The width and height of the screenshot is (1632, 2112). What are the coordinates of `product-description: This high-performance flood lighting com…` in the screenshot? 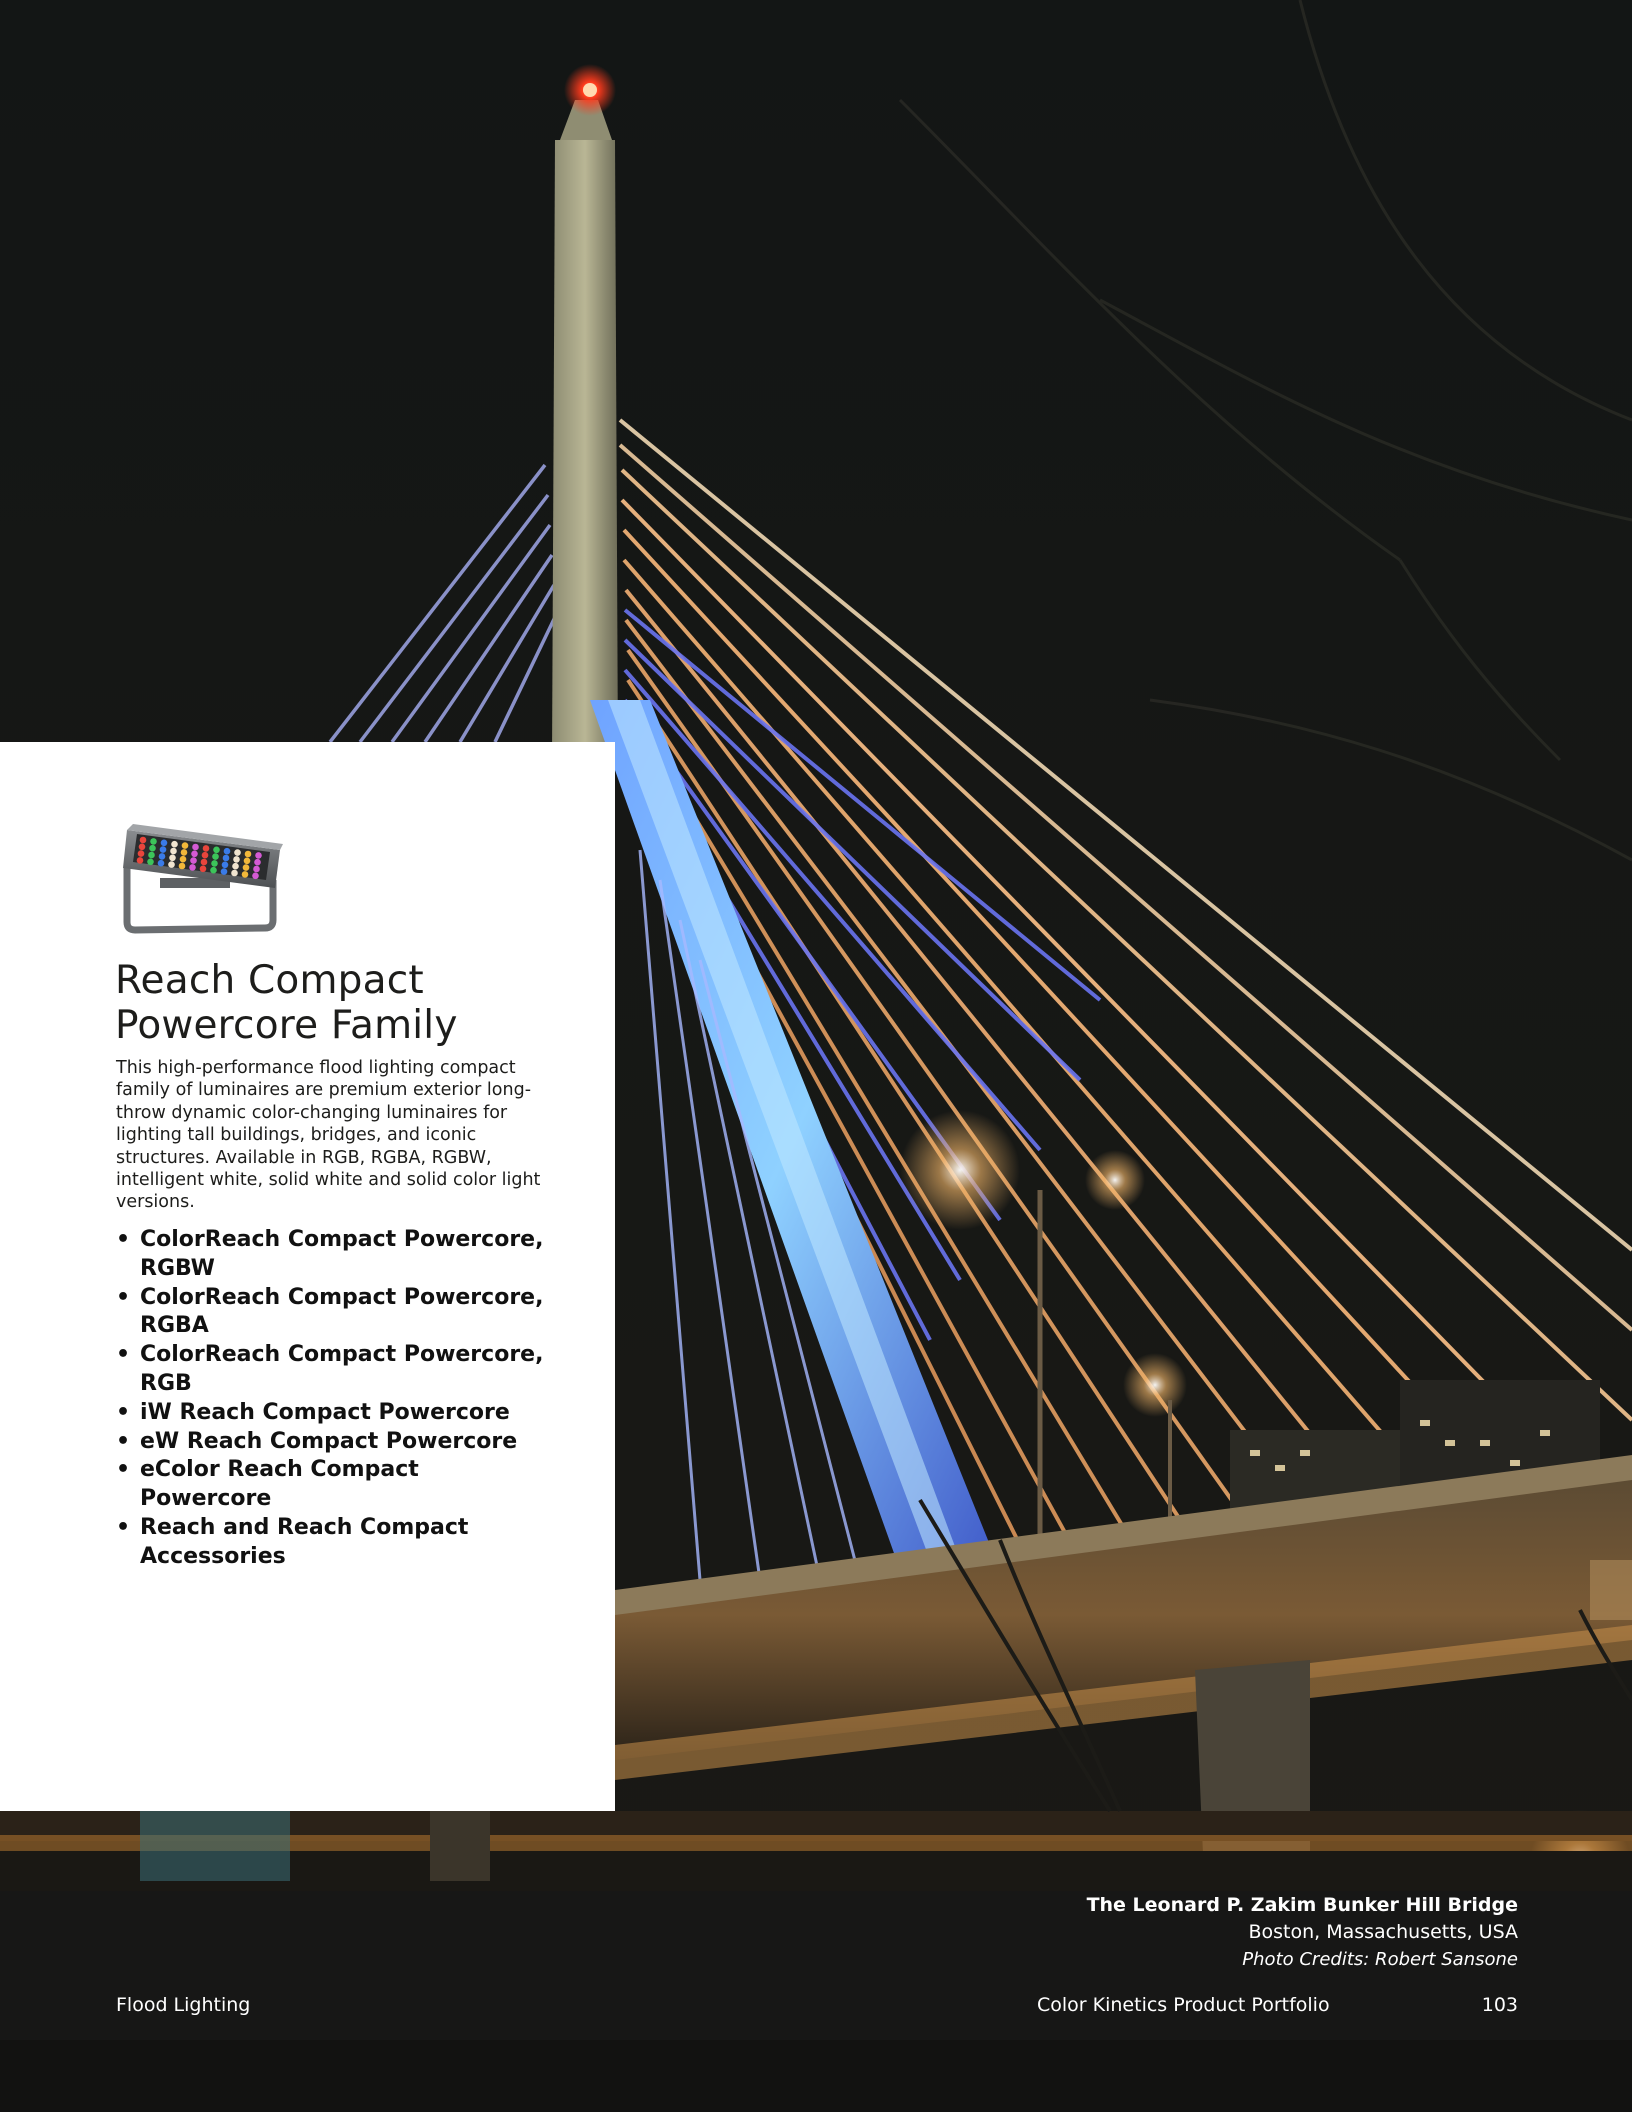 It's located at (328, 1135).